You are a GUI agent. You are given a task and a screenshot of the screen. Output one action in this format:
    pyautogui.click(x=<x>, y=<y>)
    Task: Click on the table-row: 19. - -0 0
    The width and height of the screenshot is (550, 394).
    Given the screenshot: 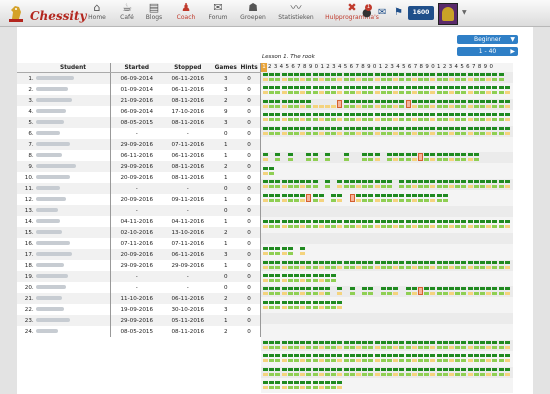 What is the action you would take?
    pyautogui.click(x=139, y=276)
    